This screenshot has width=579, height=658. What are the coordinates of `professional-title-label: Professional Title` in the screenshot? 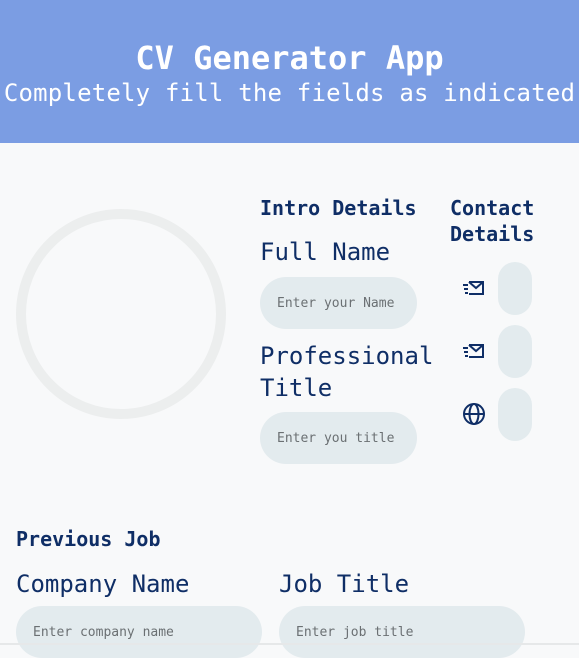 It's located at (347, 372).